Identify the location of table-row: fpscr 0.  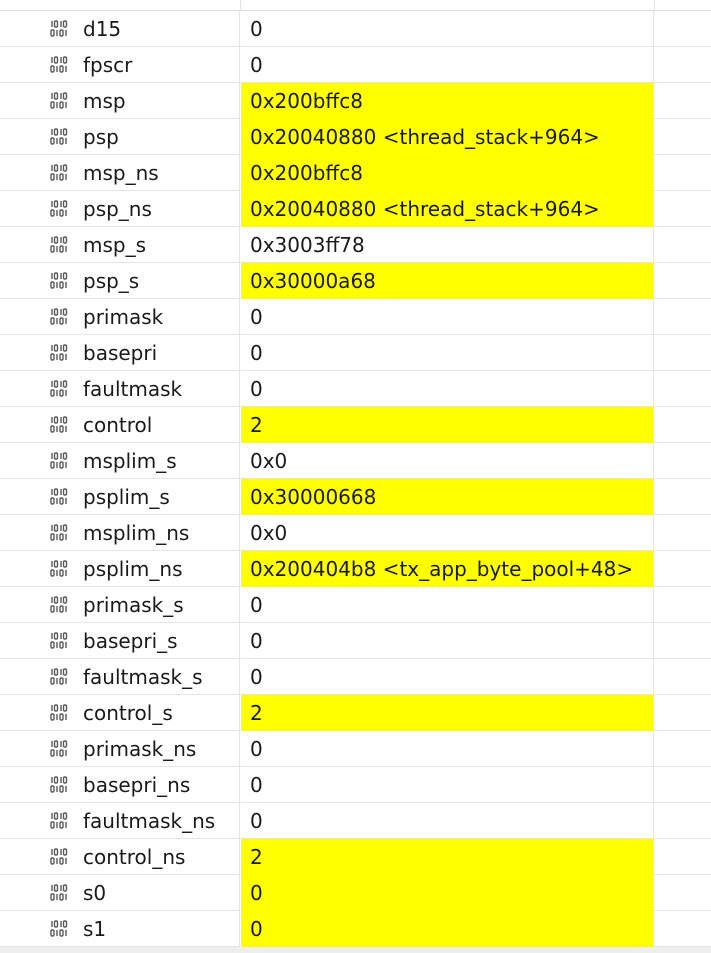
(355, 65).